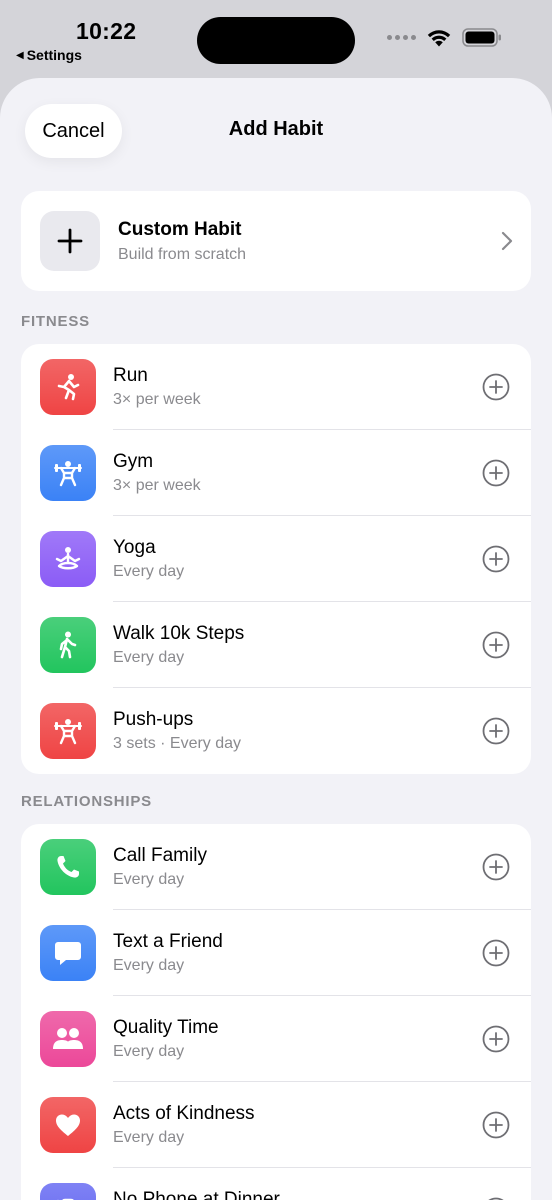 The image size is (552, 1200). I want to click on section-header-fitness: FITNESS, so click(55, 321).